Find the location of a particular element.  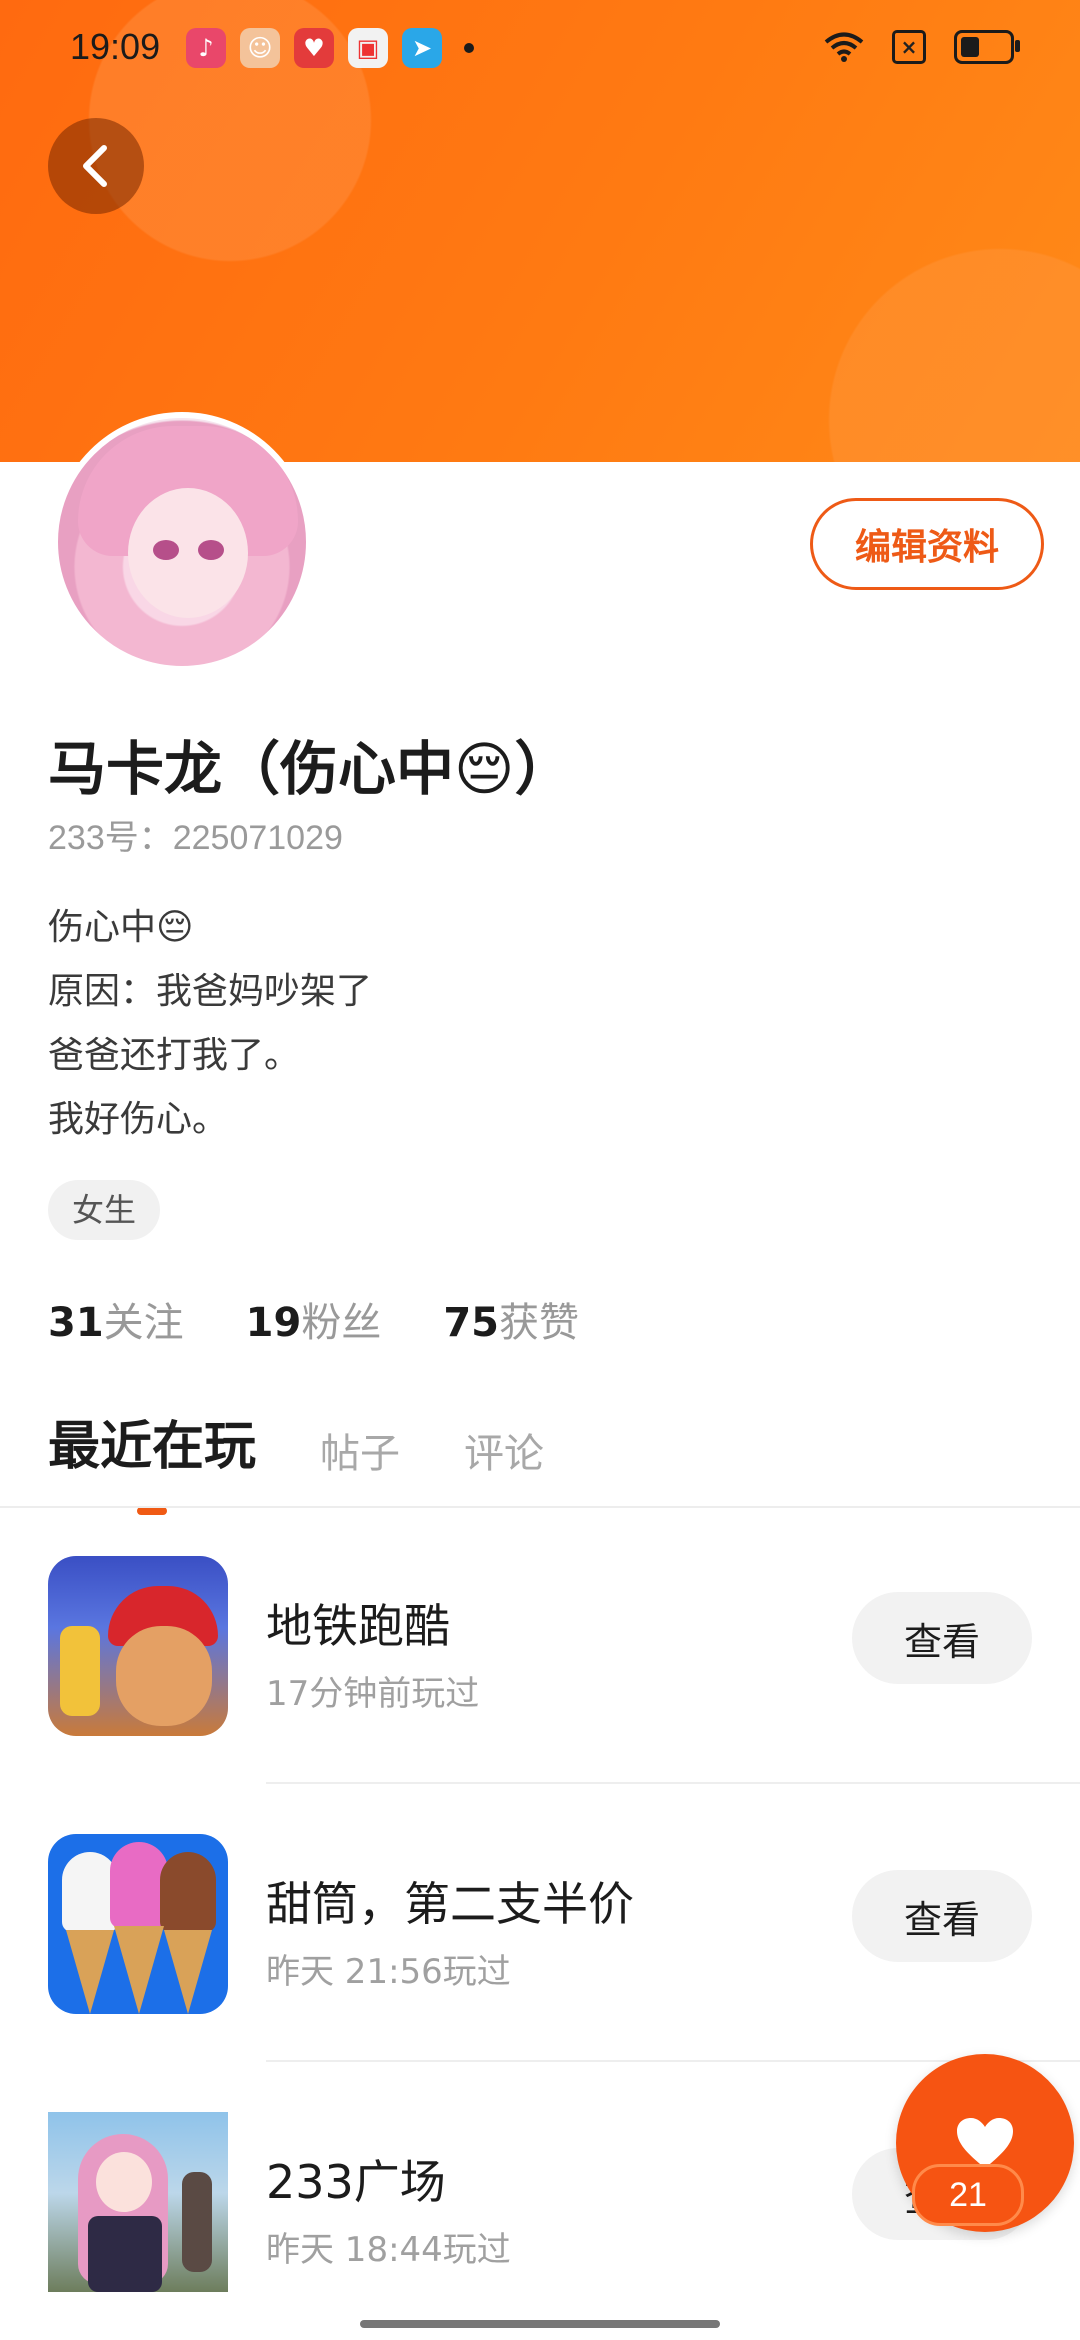

game-last-played: 17分钟前玩过 is located at coordinates (373, 1694).